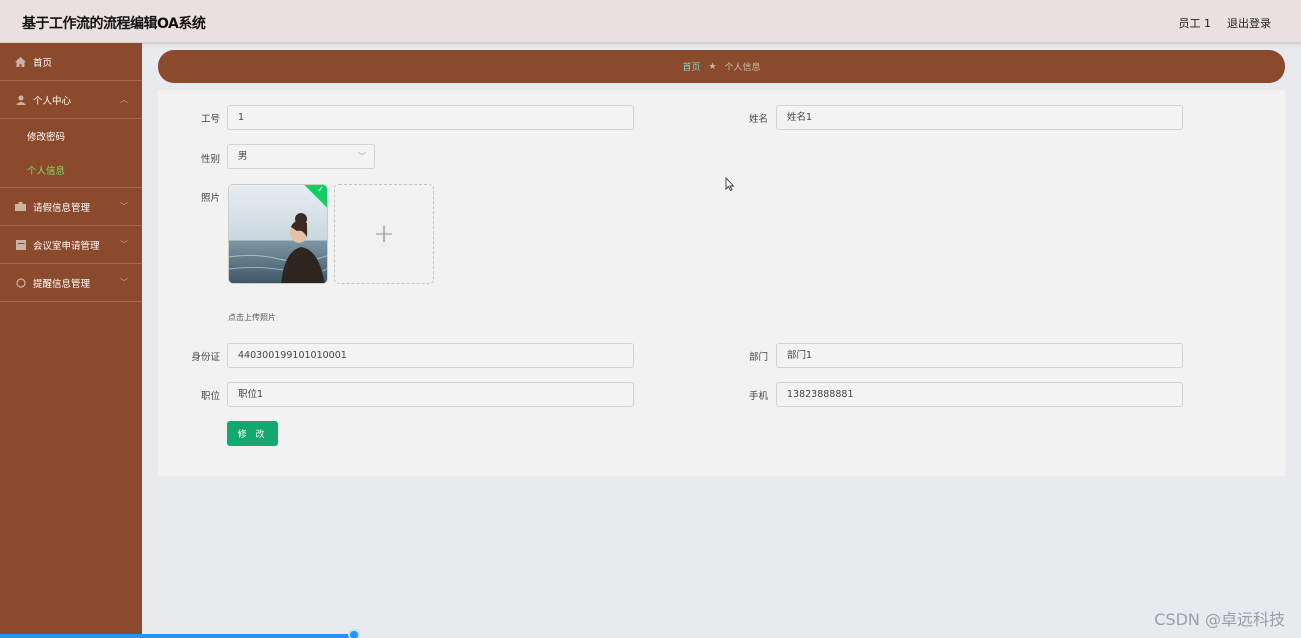 The width and height of the screenshot is (1301, 638). Describe the element at coordinates (114, 24) in the screenshot. I see `app-title: 基于工作流的流程编辑OA系统` at that location.